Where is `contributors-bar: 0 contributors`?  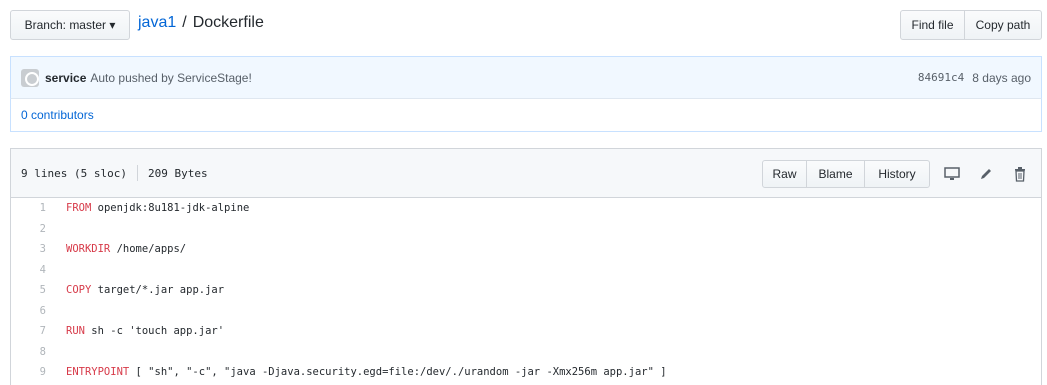 contributors-bar: 0 contributors is located at coordinates (526, 115).